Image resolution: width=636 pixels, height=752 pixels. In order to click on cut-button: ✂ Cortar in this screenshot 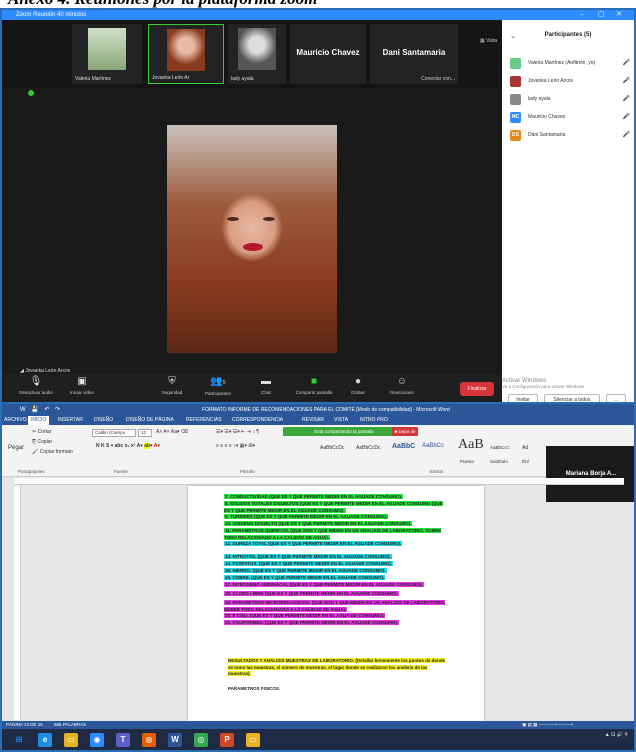, I will do `click(42, 432)`.